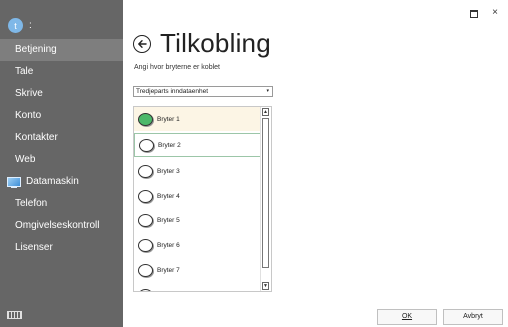  What do you see at coordinates (61, 204) in the screenshot?
I see `sidebar-item-telefon: Telefon` at bounding box center [61, 204].